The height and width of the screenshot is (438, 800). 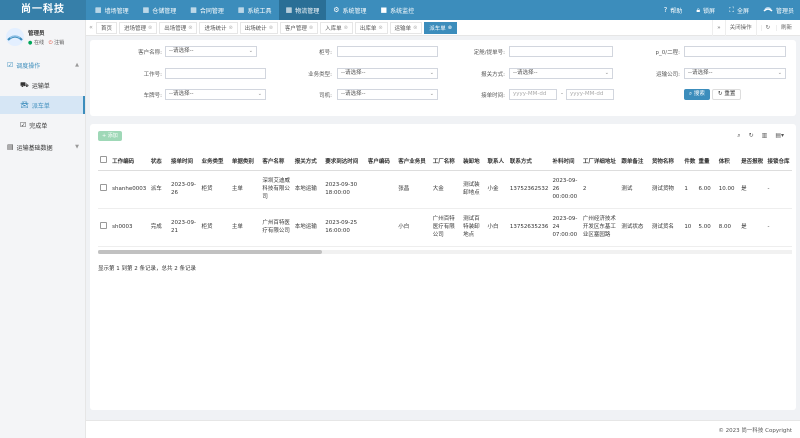 I want to click on column-header: 工厂详细地址, so click(x=600, y=161).